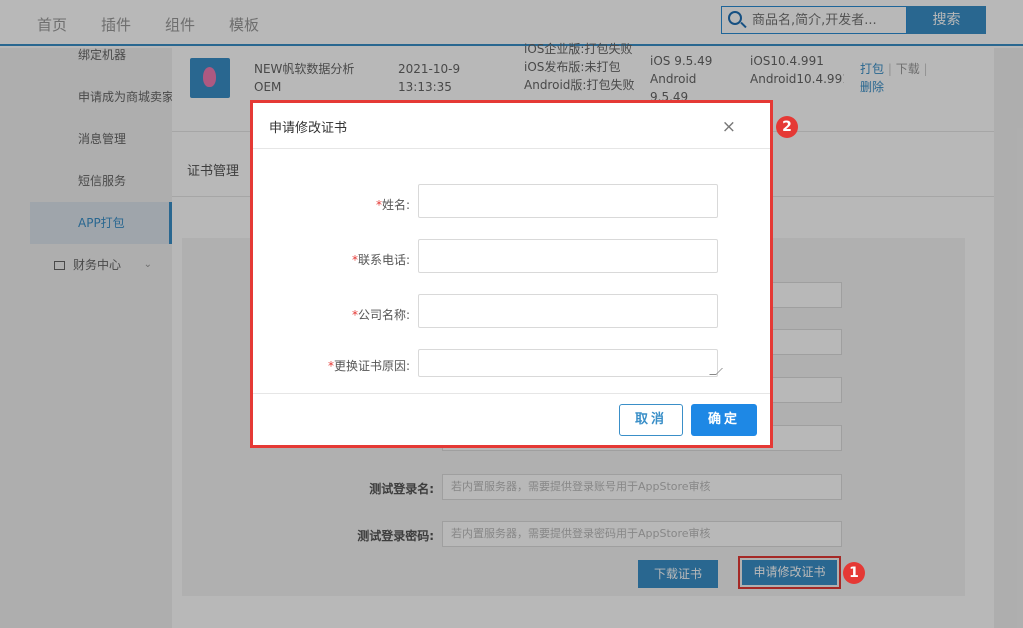 The width and height of the screenshot is (1023, 628). I want to click on name-label-text: 姓名:, so click(395, 205).